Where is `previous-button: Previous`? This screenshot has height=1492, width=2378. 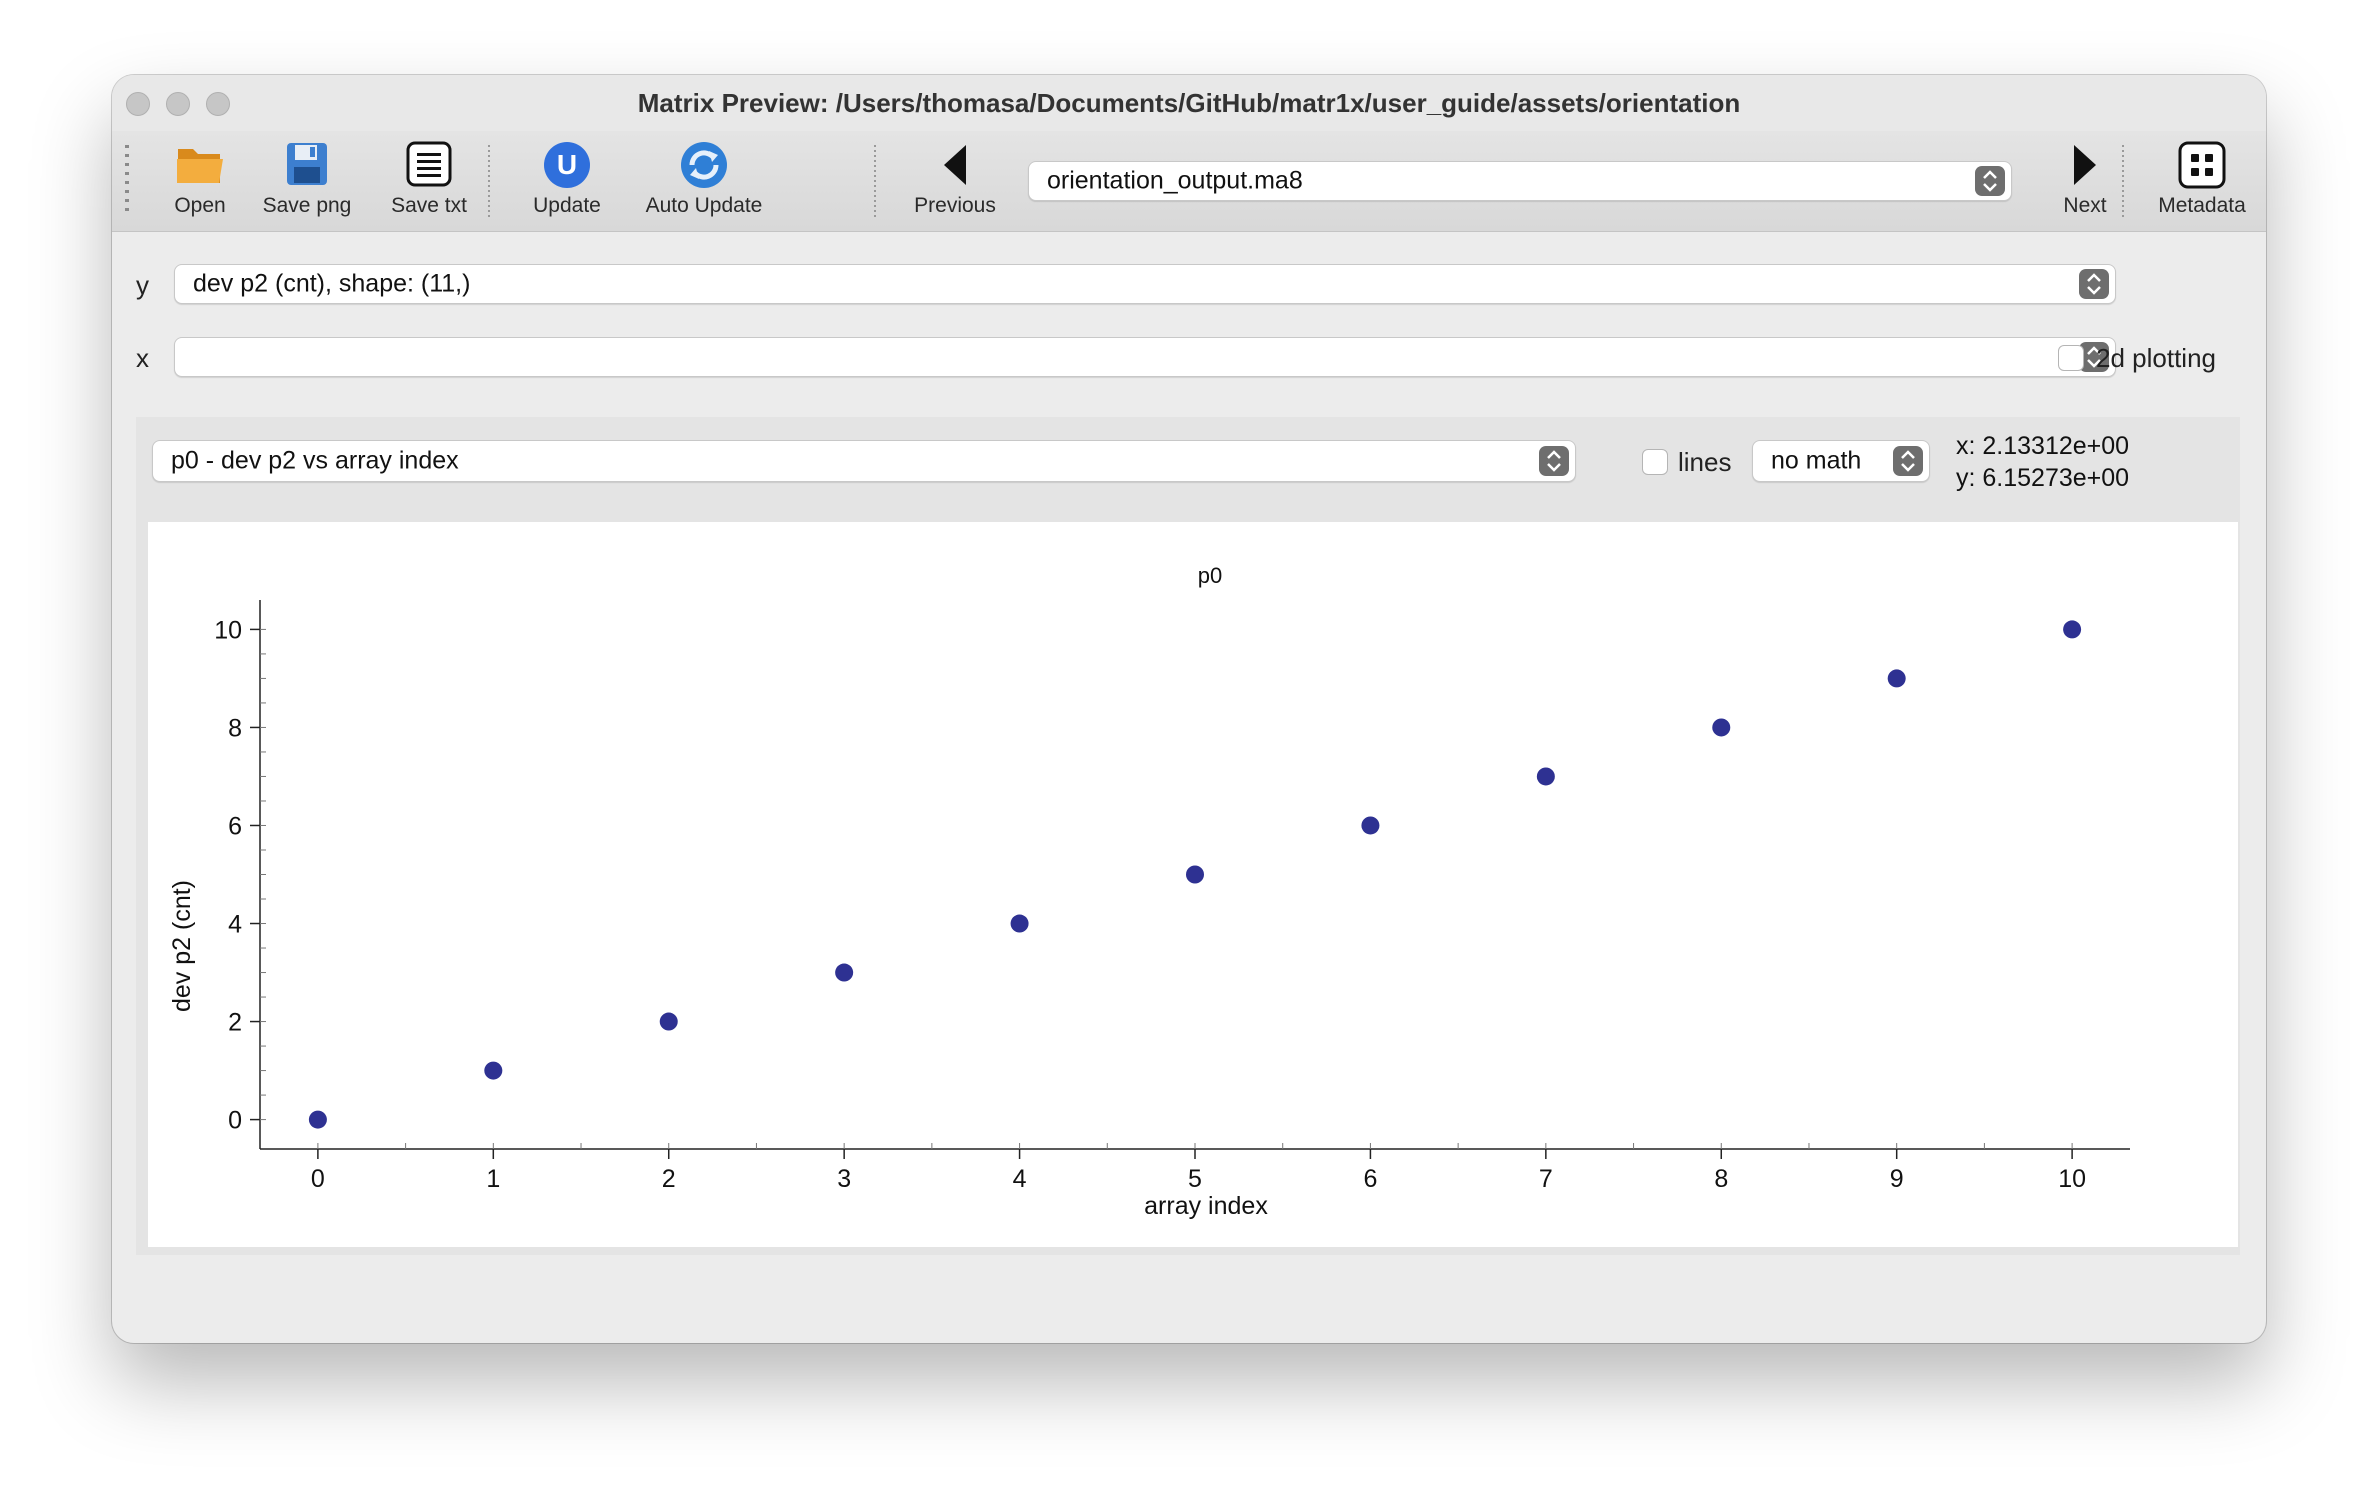
previous-button: Previous is located at coordinates (955, 181).